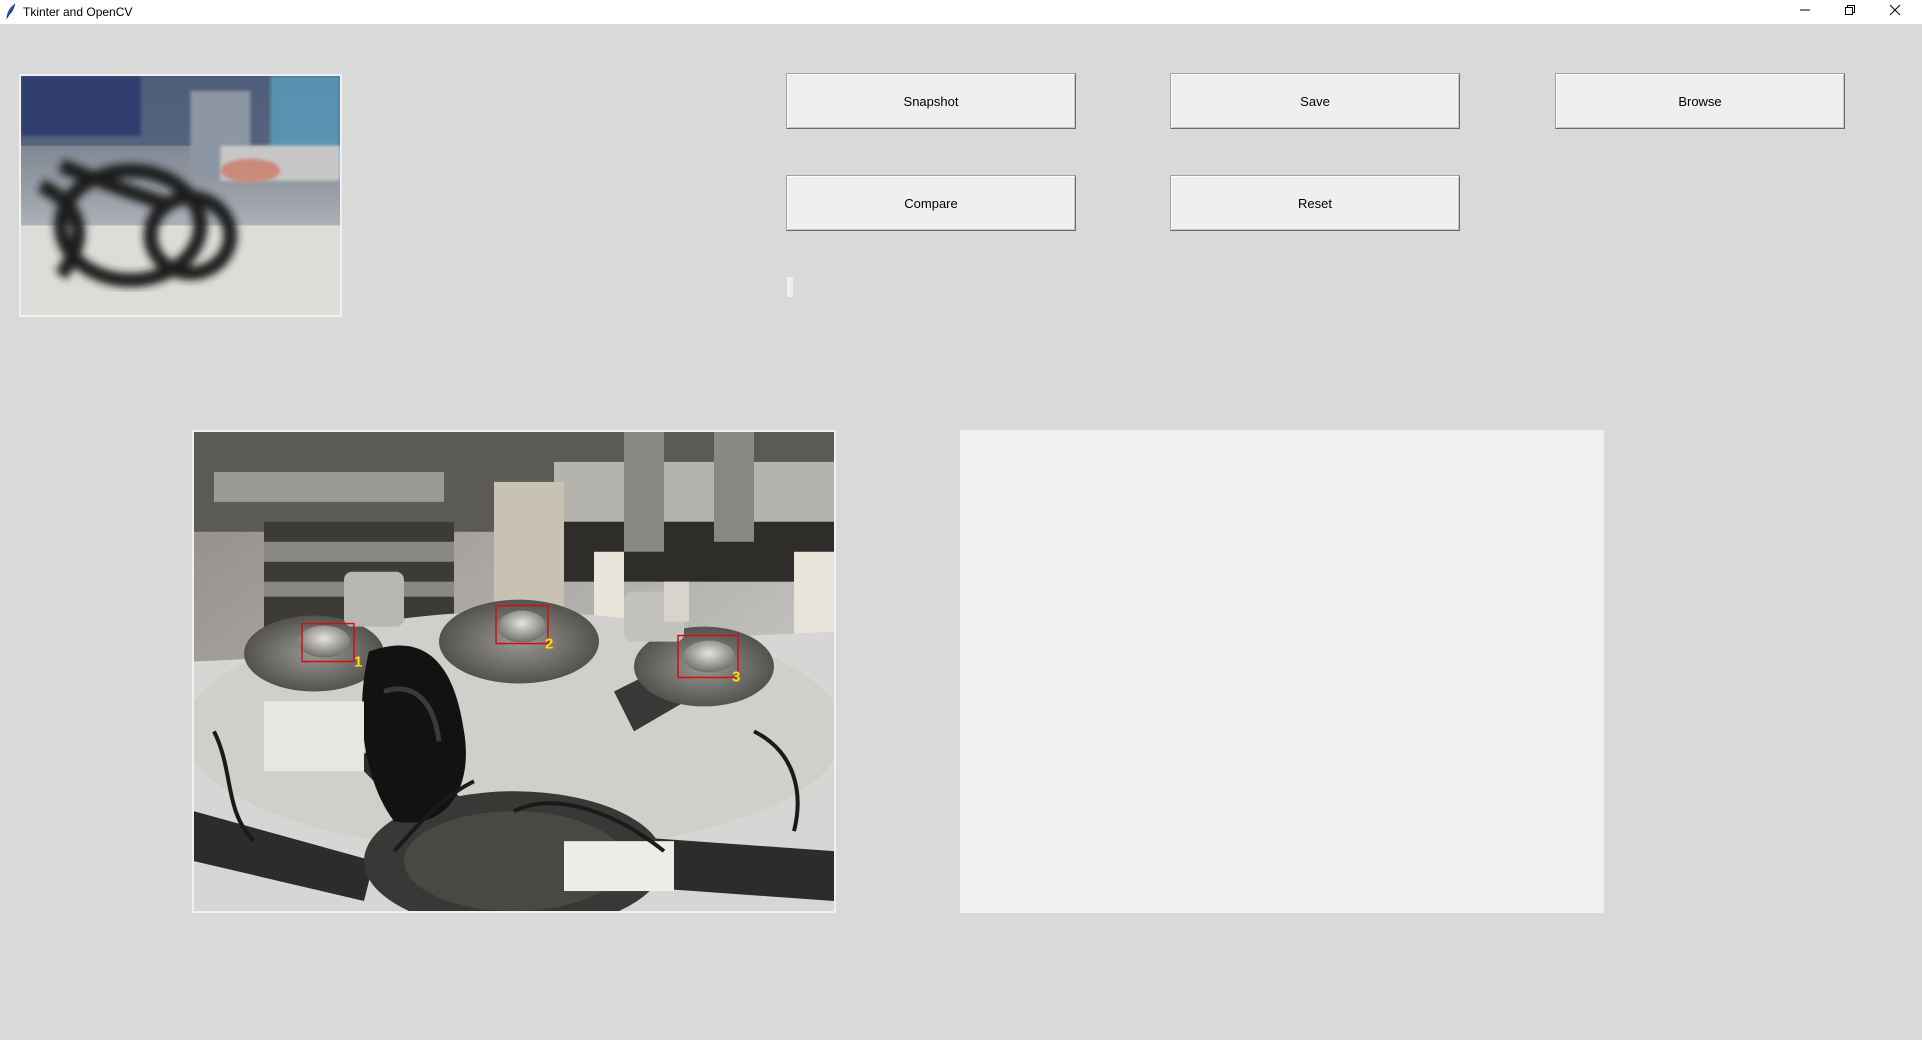  What do you see at coordinates (1315, 203) in the screenshot?
I see `reset-button: Reset` at bounding box center [1315, 203].